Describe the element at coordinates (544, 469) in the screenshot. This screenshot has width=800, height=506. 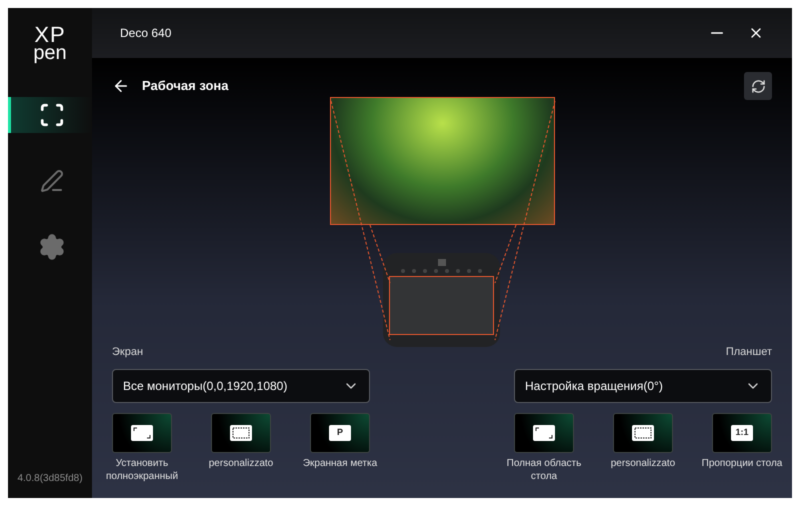
I see `option-label: Полная область стола` at that location.